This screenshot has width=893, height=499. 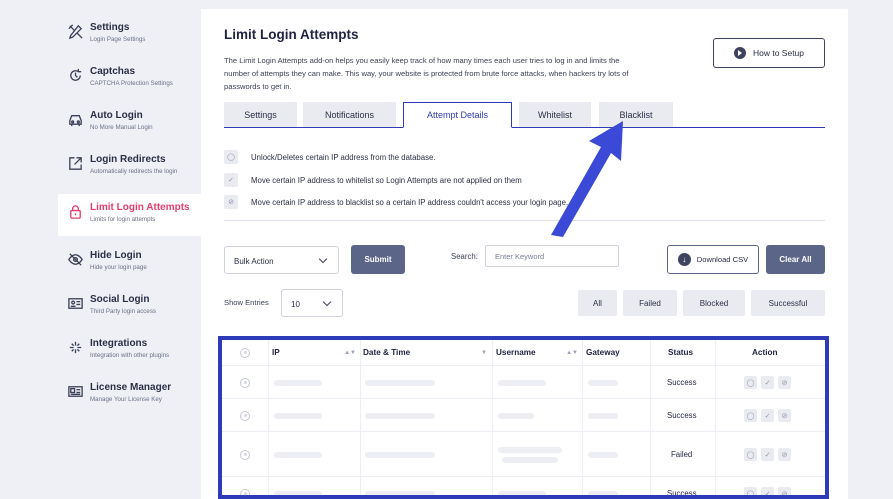 I want to click on status-badge: Failed, so click(x=682, y=454).